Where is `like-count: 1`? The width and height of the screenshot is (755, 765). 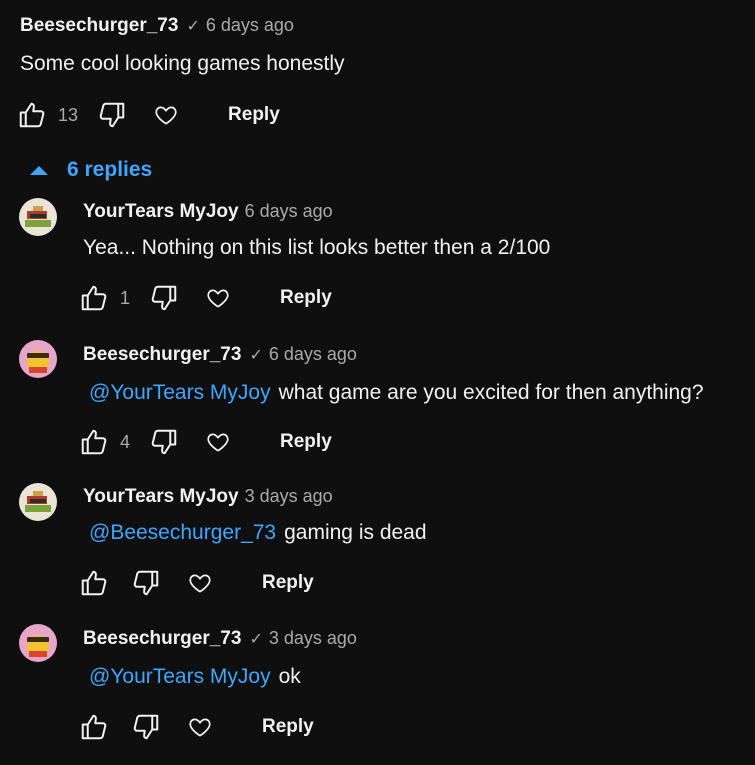 like-count: 1 is located at coordinates (125, 297).